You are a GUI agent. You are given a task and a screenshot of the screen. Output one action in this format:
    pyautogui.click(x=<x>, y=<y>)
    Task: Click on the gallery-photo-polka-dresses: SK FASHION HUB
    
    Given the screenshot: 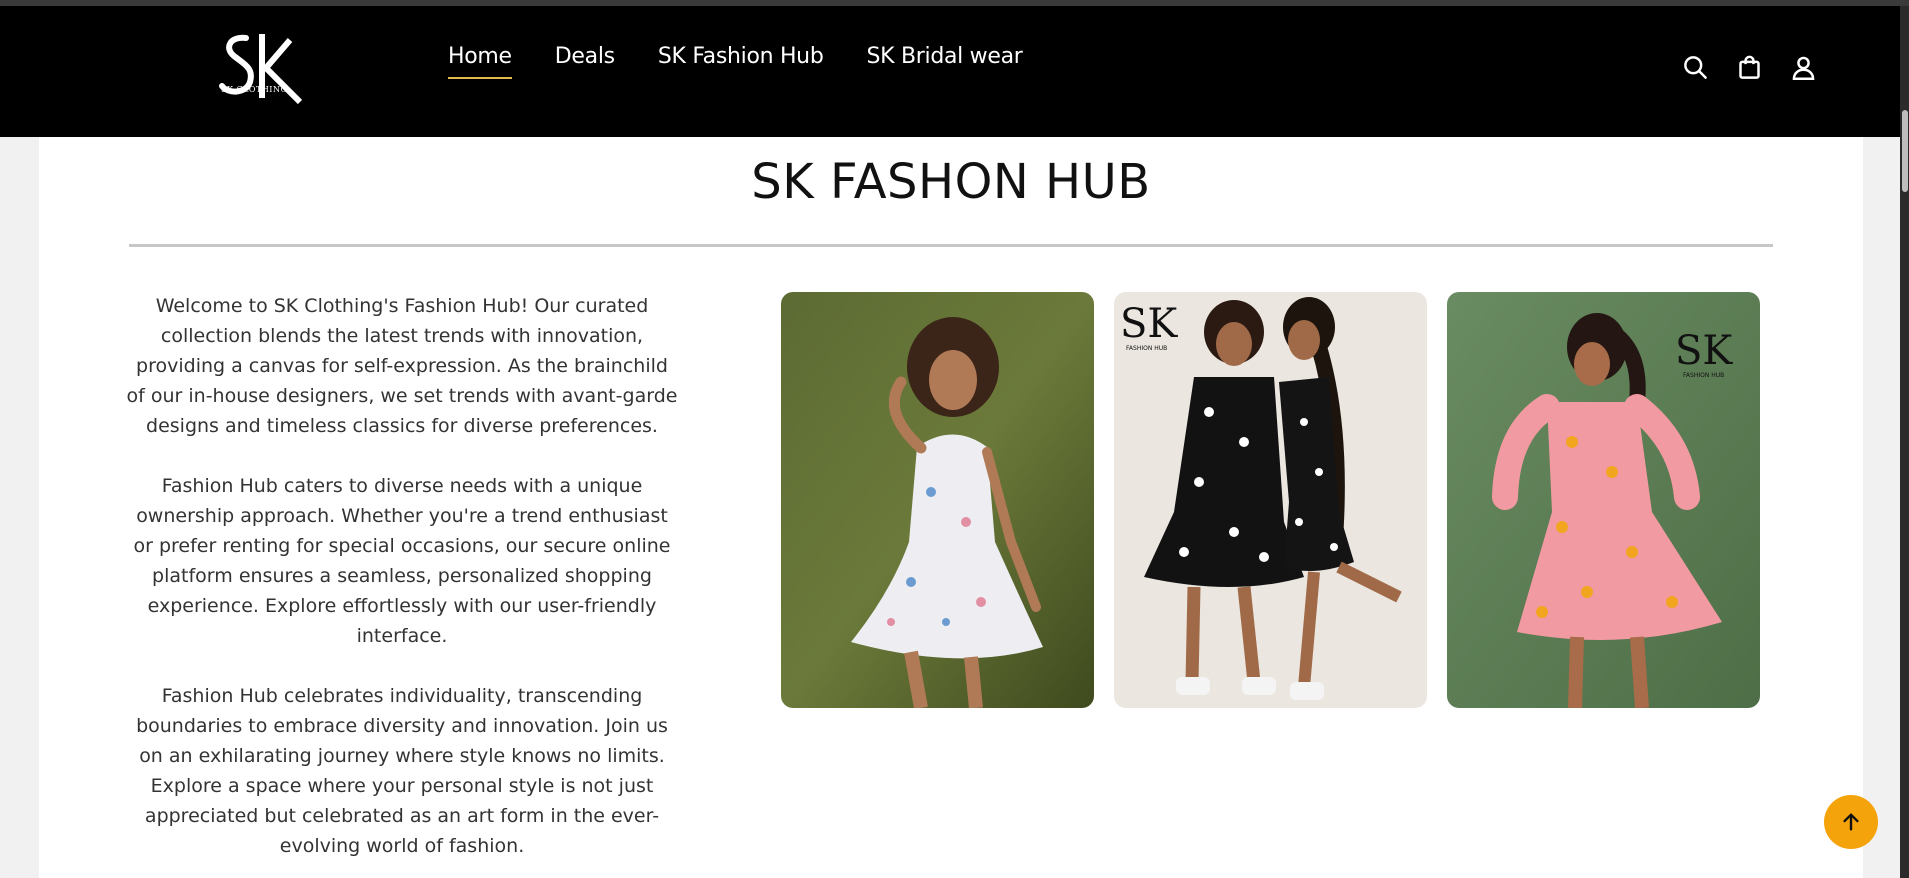 What is the action you would take?
    pyautogui.click(x=1270, y=500)
    